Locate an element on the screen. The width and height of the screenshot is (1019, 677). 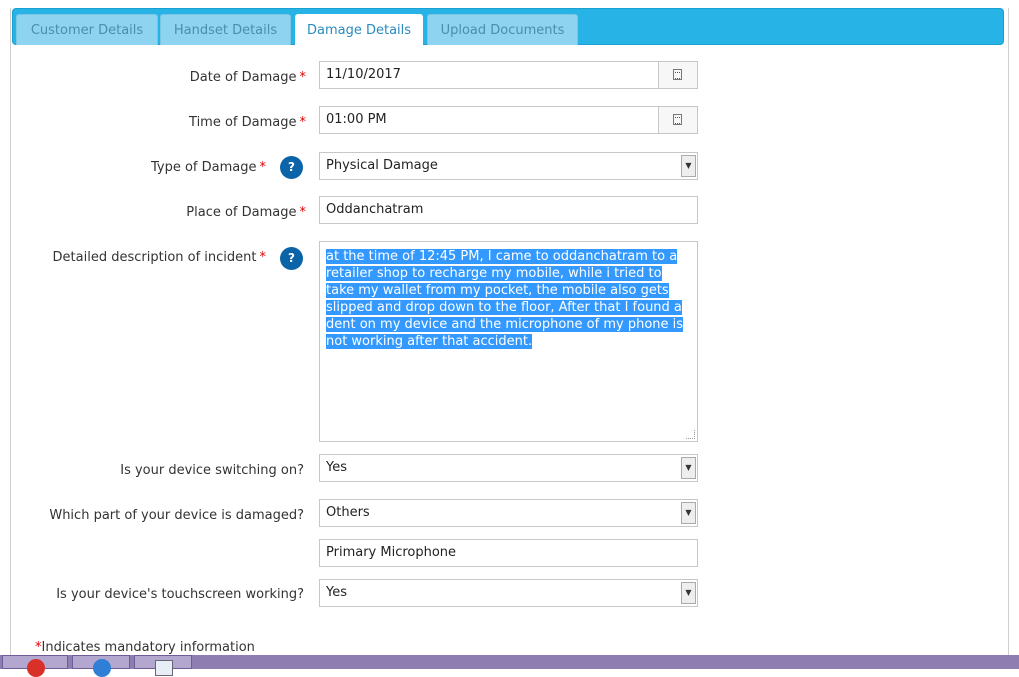
time-field: 01:00 PM is located at coordinates (508, 120).